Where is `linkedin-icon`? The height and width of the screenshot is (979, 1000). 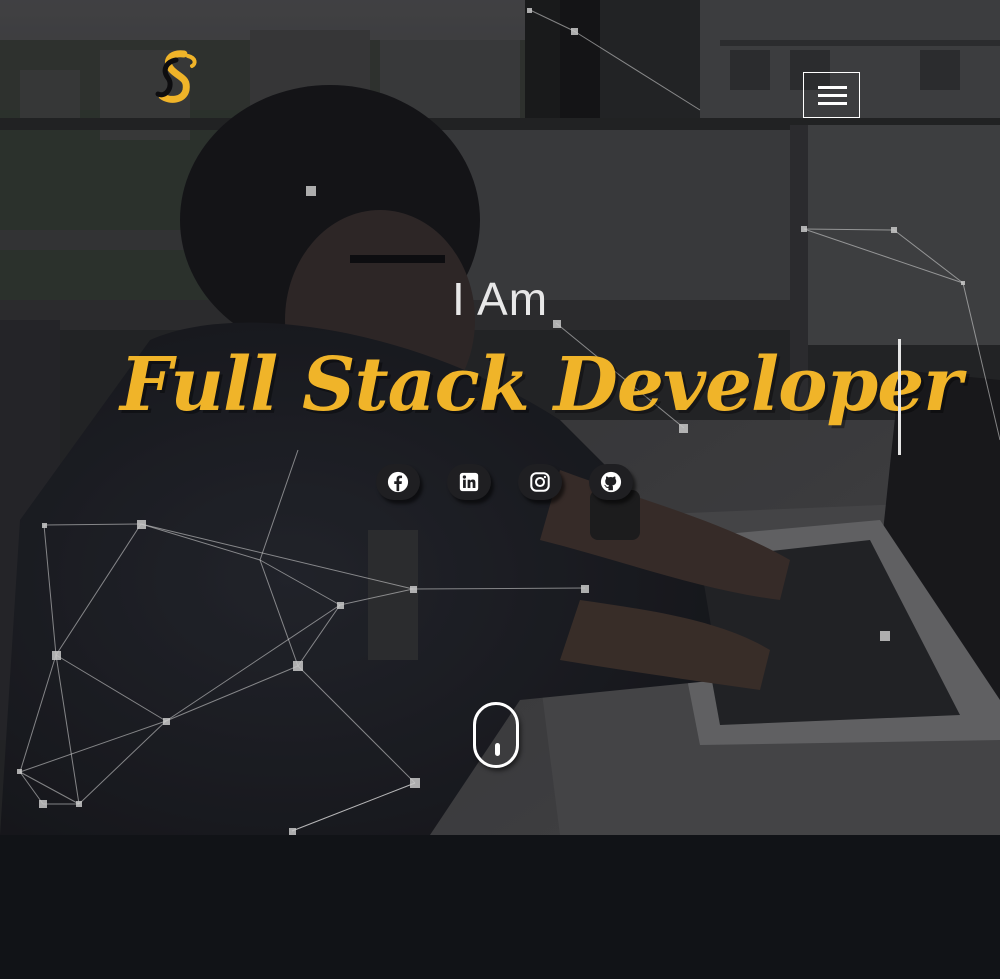
linkedin-icon is located at coordinates (469, 482).